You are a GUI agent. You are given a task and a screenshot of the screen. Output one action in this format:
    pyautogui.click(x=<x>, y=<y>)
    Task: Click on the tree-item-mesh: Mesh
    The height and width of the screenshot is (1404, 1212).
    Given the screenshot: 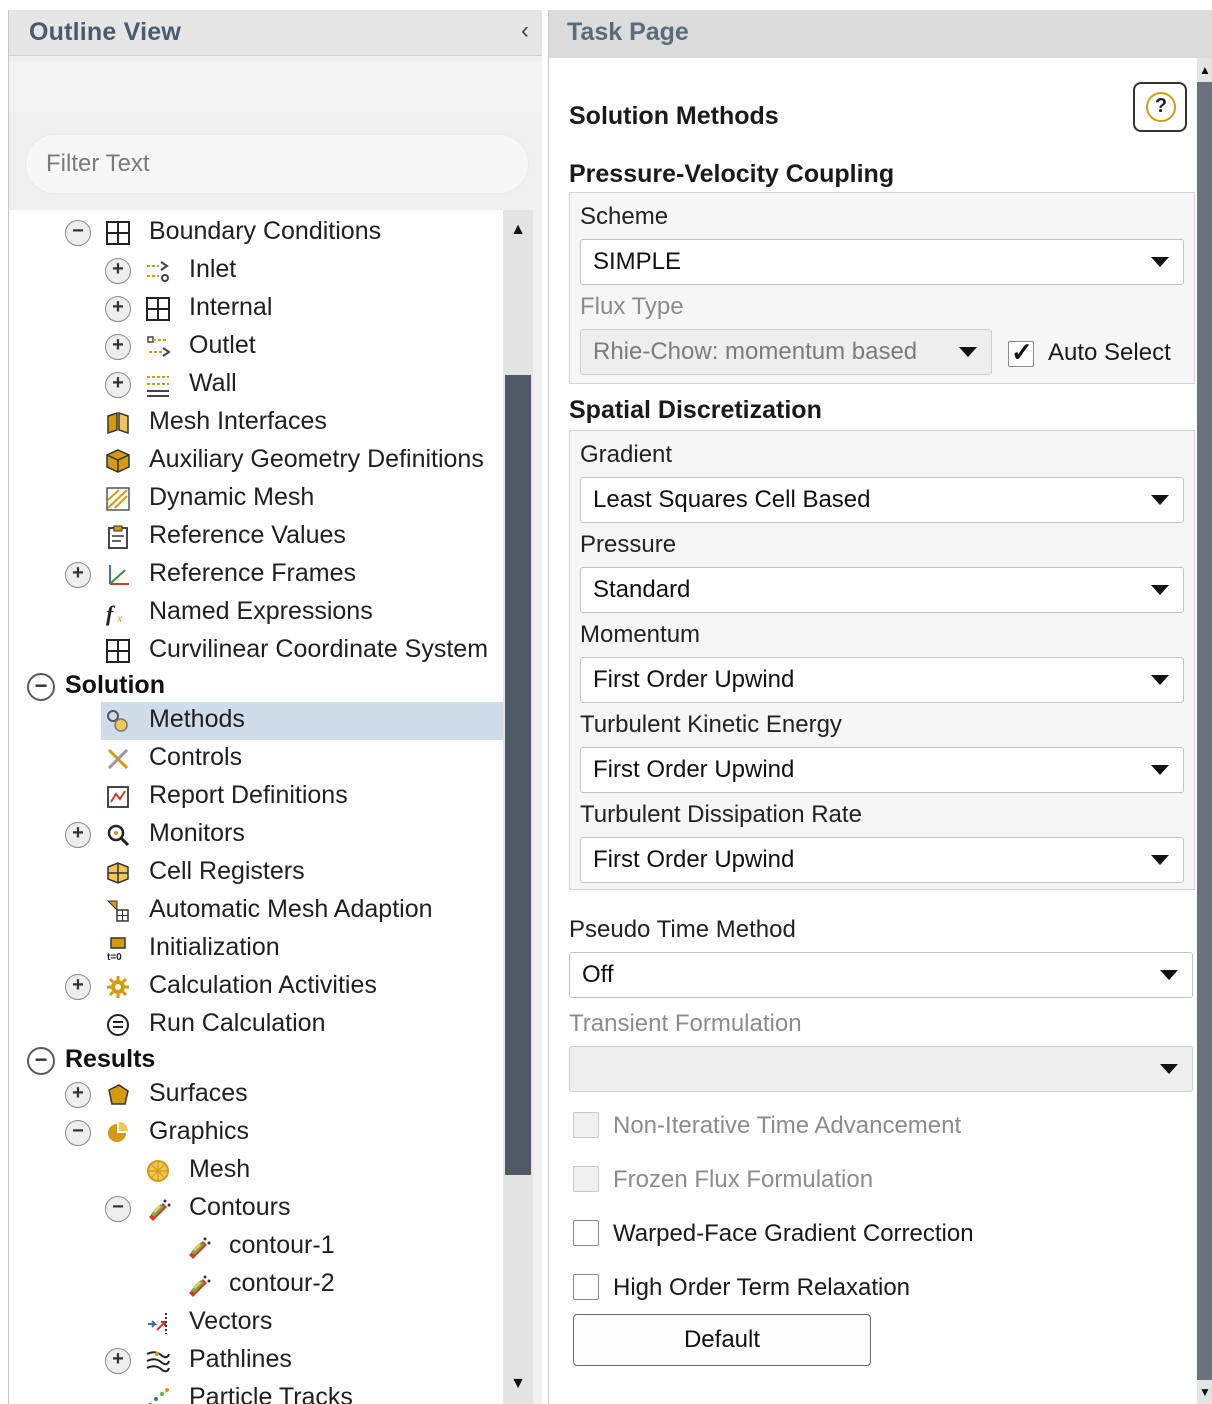 What is the action you would take?
    pyautogui.click(x=256, y=1171)
    